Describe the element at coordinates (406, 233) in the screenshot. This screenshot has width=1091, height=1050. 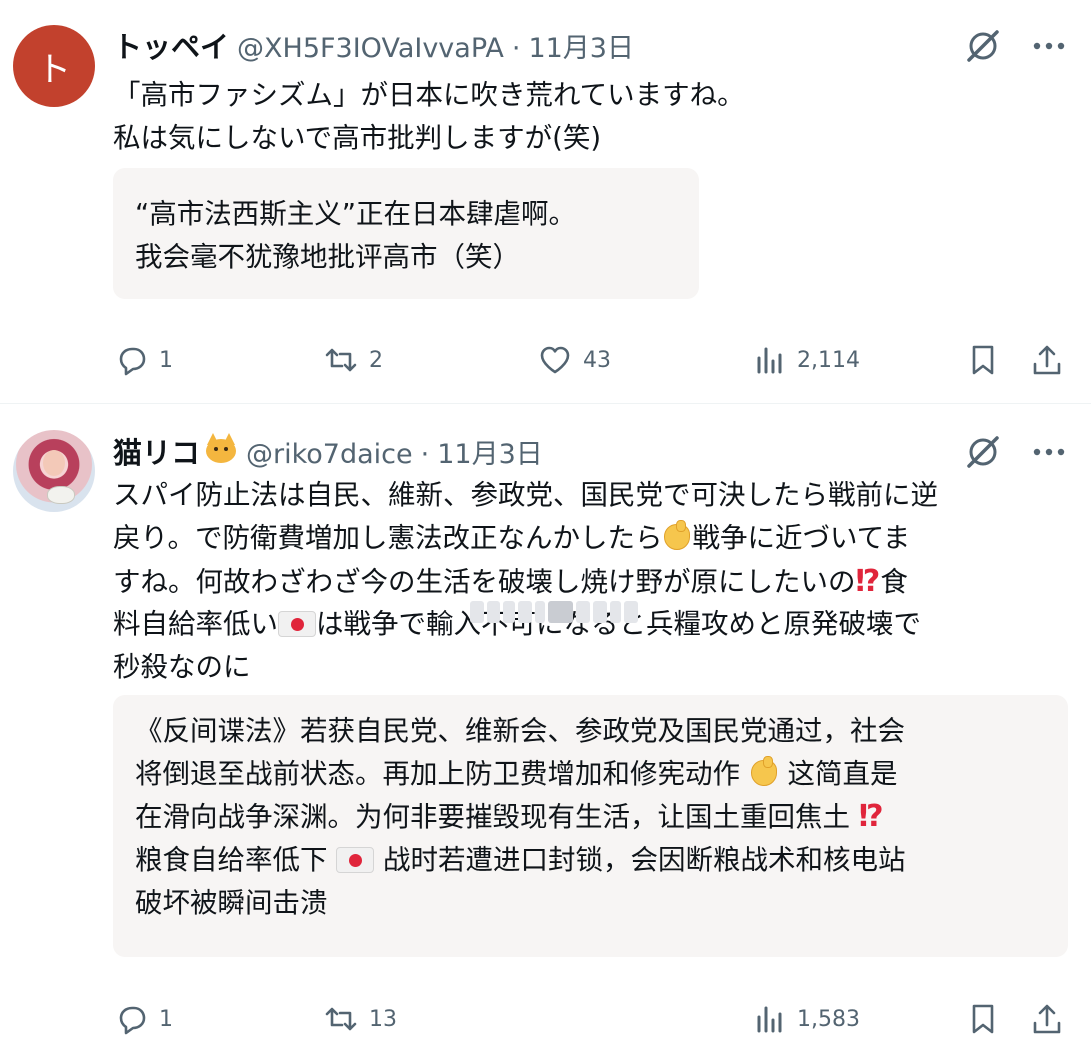
I see `translation-box: “高市法西斯主义”正在日本肆虐啊。 我会毫不犹豫地批评高市（笑）` at that location.